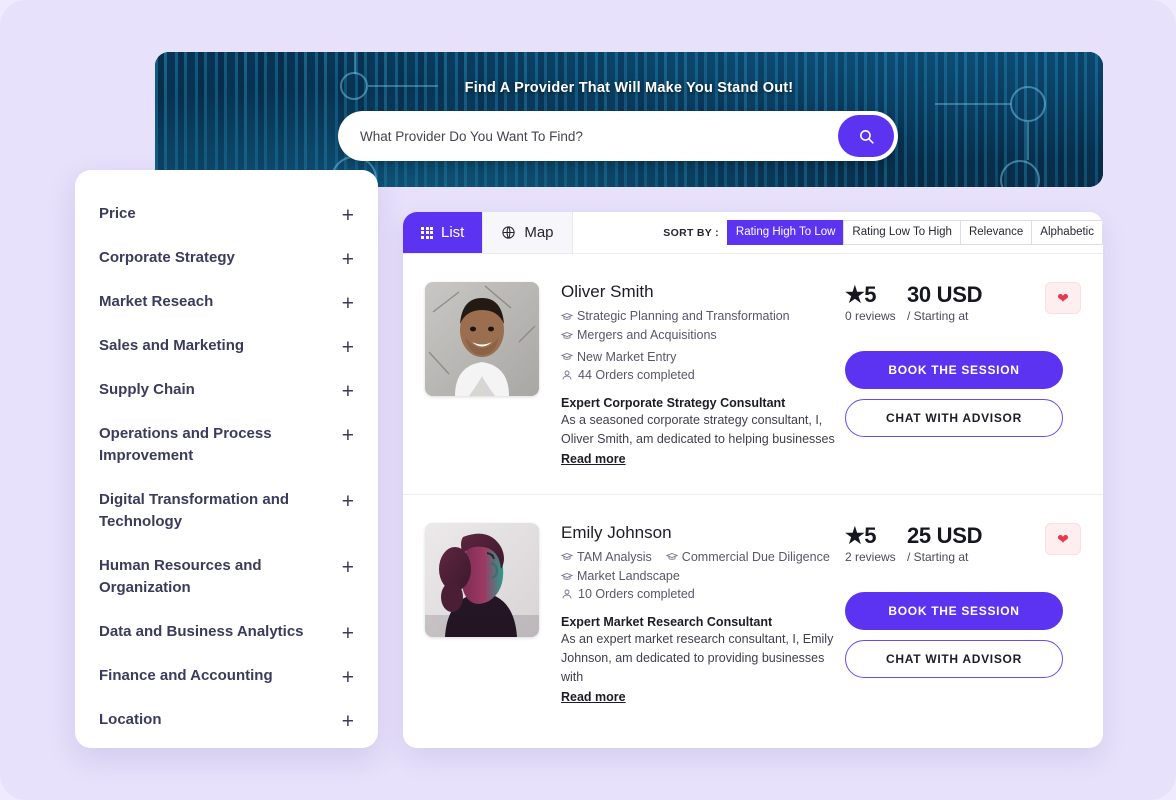 This screenshot has height=800, width=1176. I want to click on skill-tag-label: TAM Analysis, so click(614, 556).